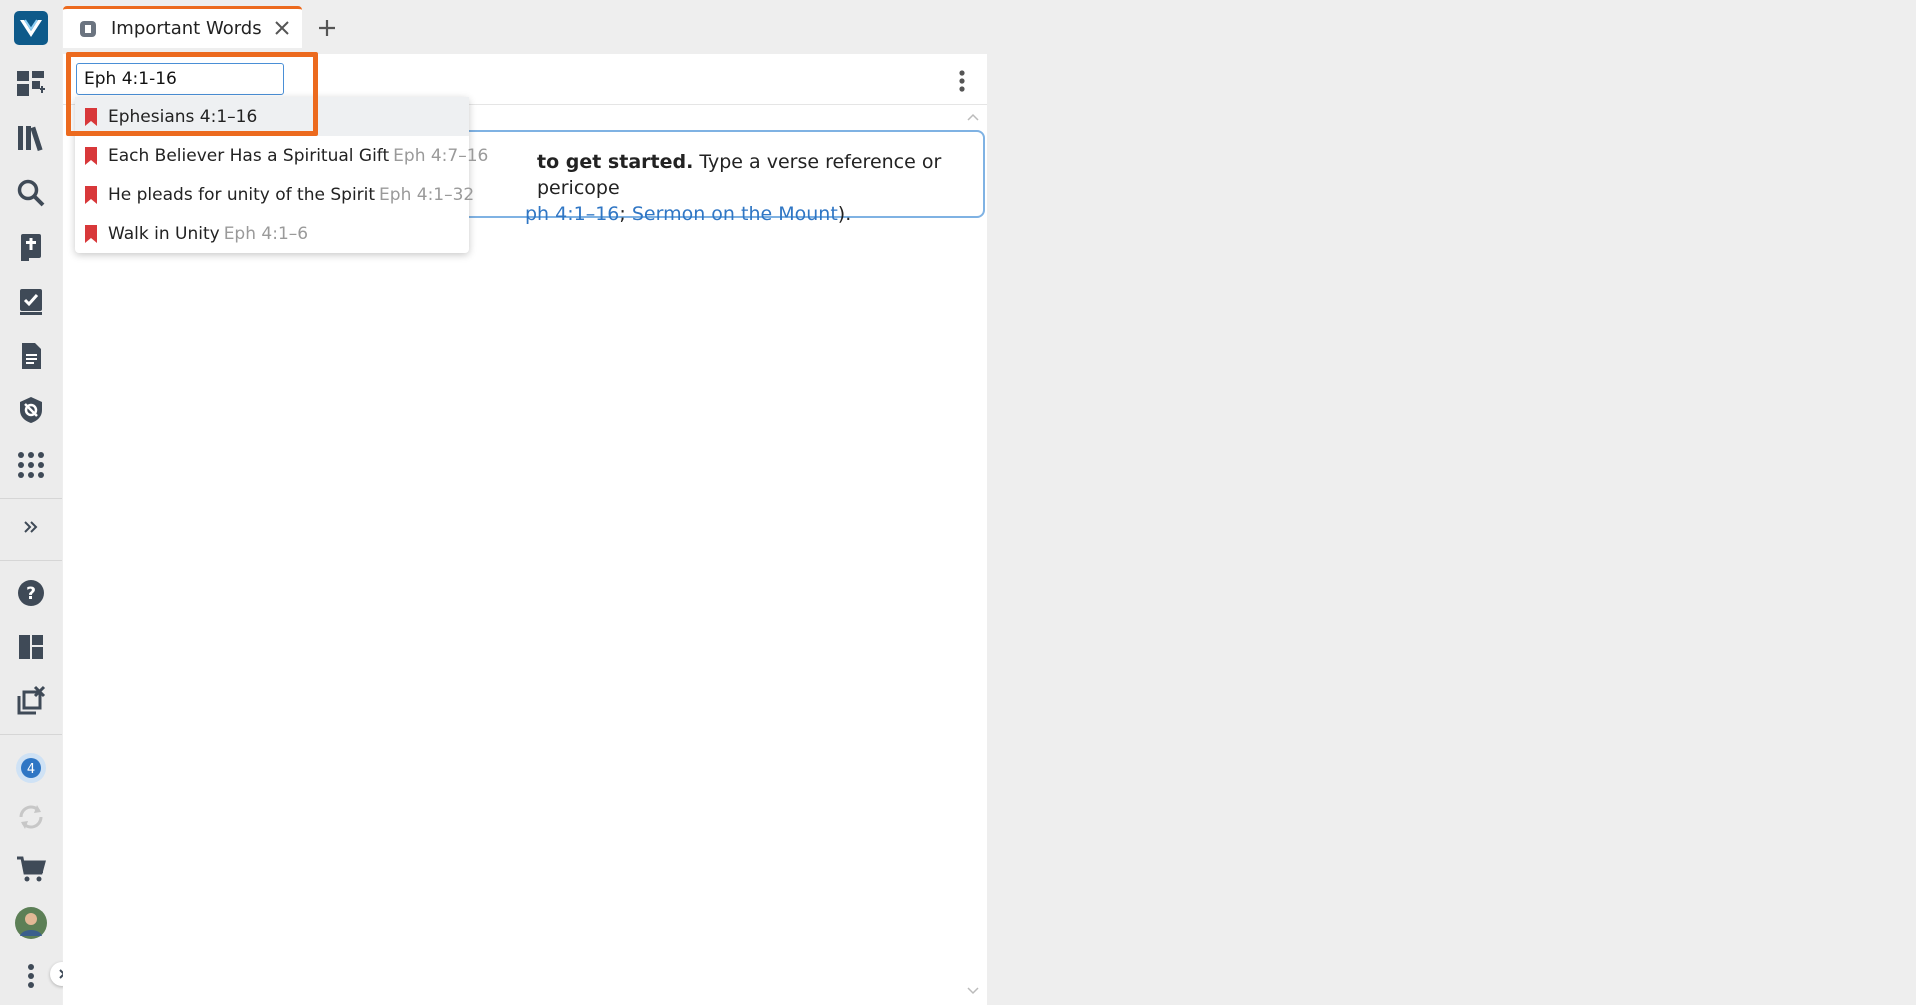 The image size is (1916, 1005). Describe the element at coordinates (427, 194) in the screenshot. I see `dropdown-item-ref: Eph 4:1–32` at that location.